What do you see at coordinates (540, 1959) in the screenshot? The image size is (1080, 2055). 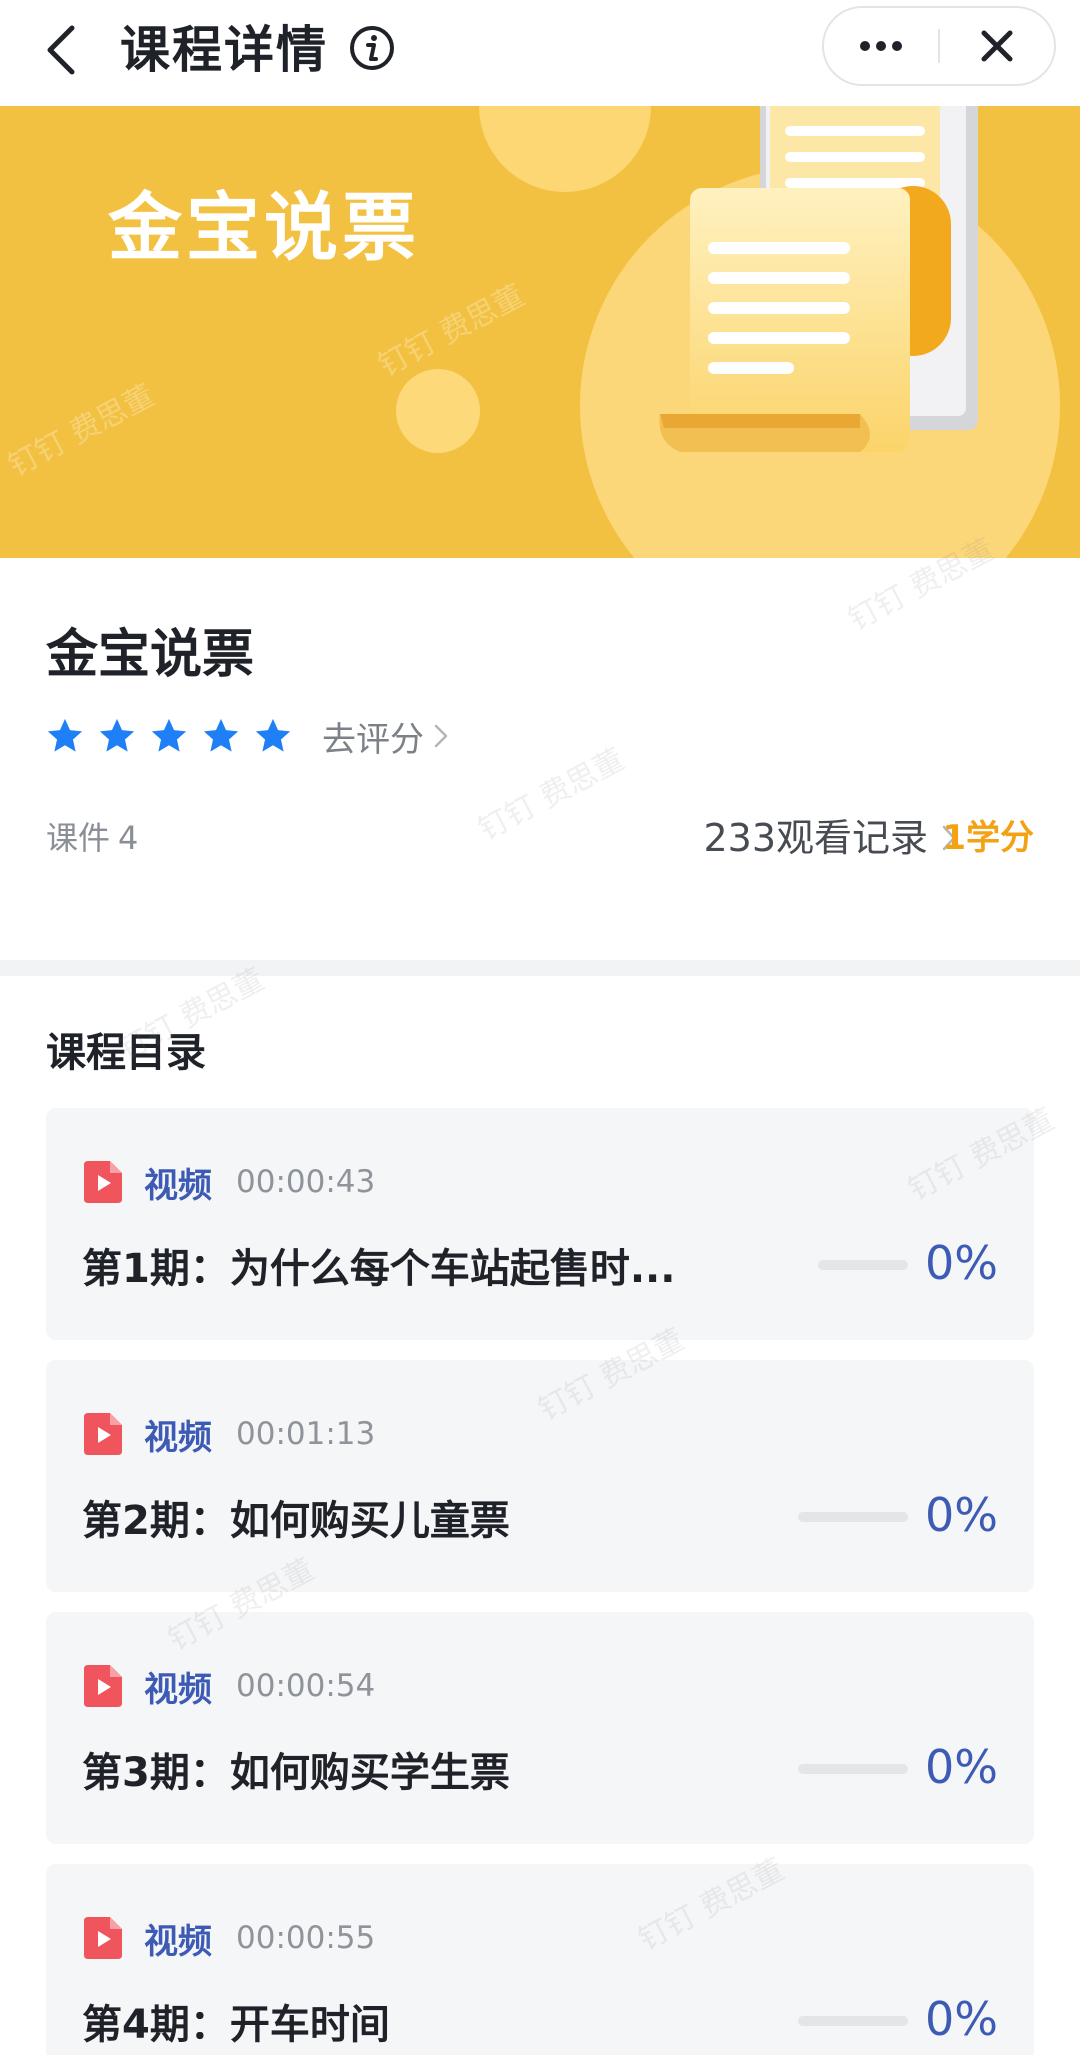 I see `lesson-item: 视频 00:00:55 第4期：开车时间 0%` at bounding box center [540, 1959].